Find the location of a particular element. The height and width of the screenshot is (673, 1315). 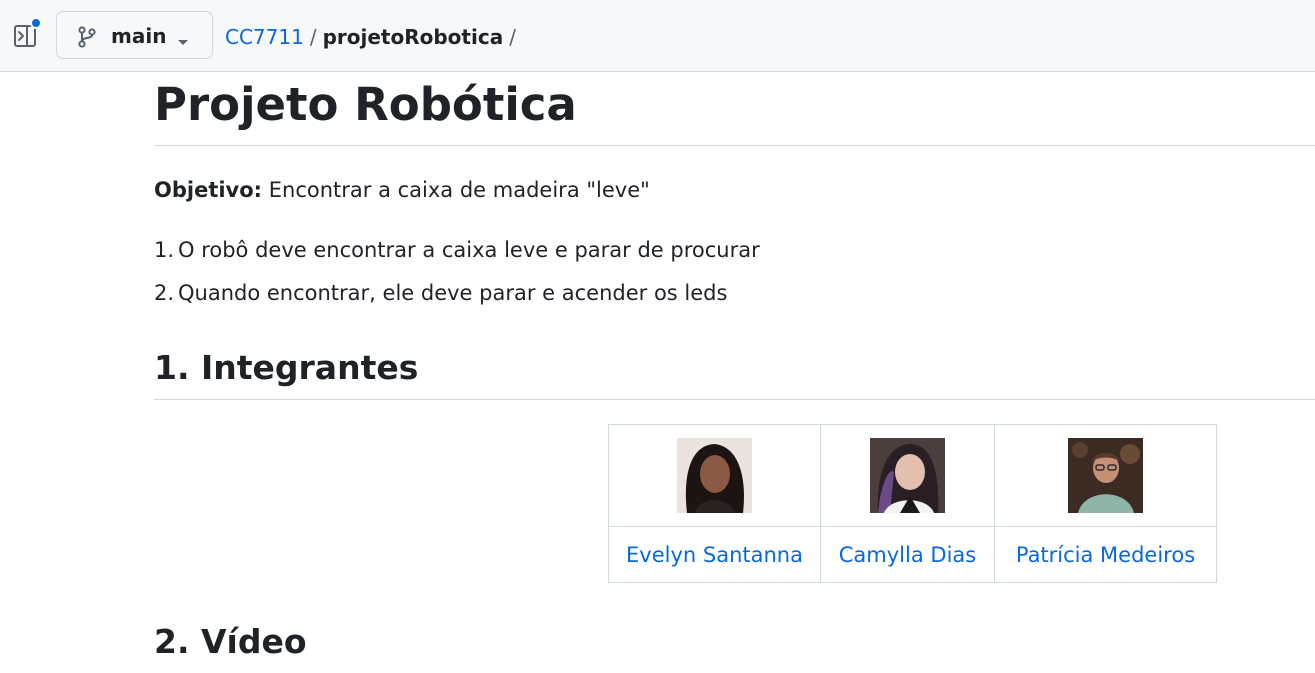

breadcrumb: CC7711/projetoRobotica / is located at coordinates (373, 37).